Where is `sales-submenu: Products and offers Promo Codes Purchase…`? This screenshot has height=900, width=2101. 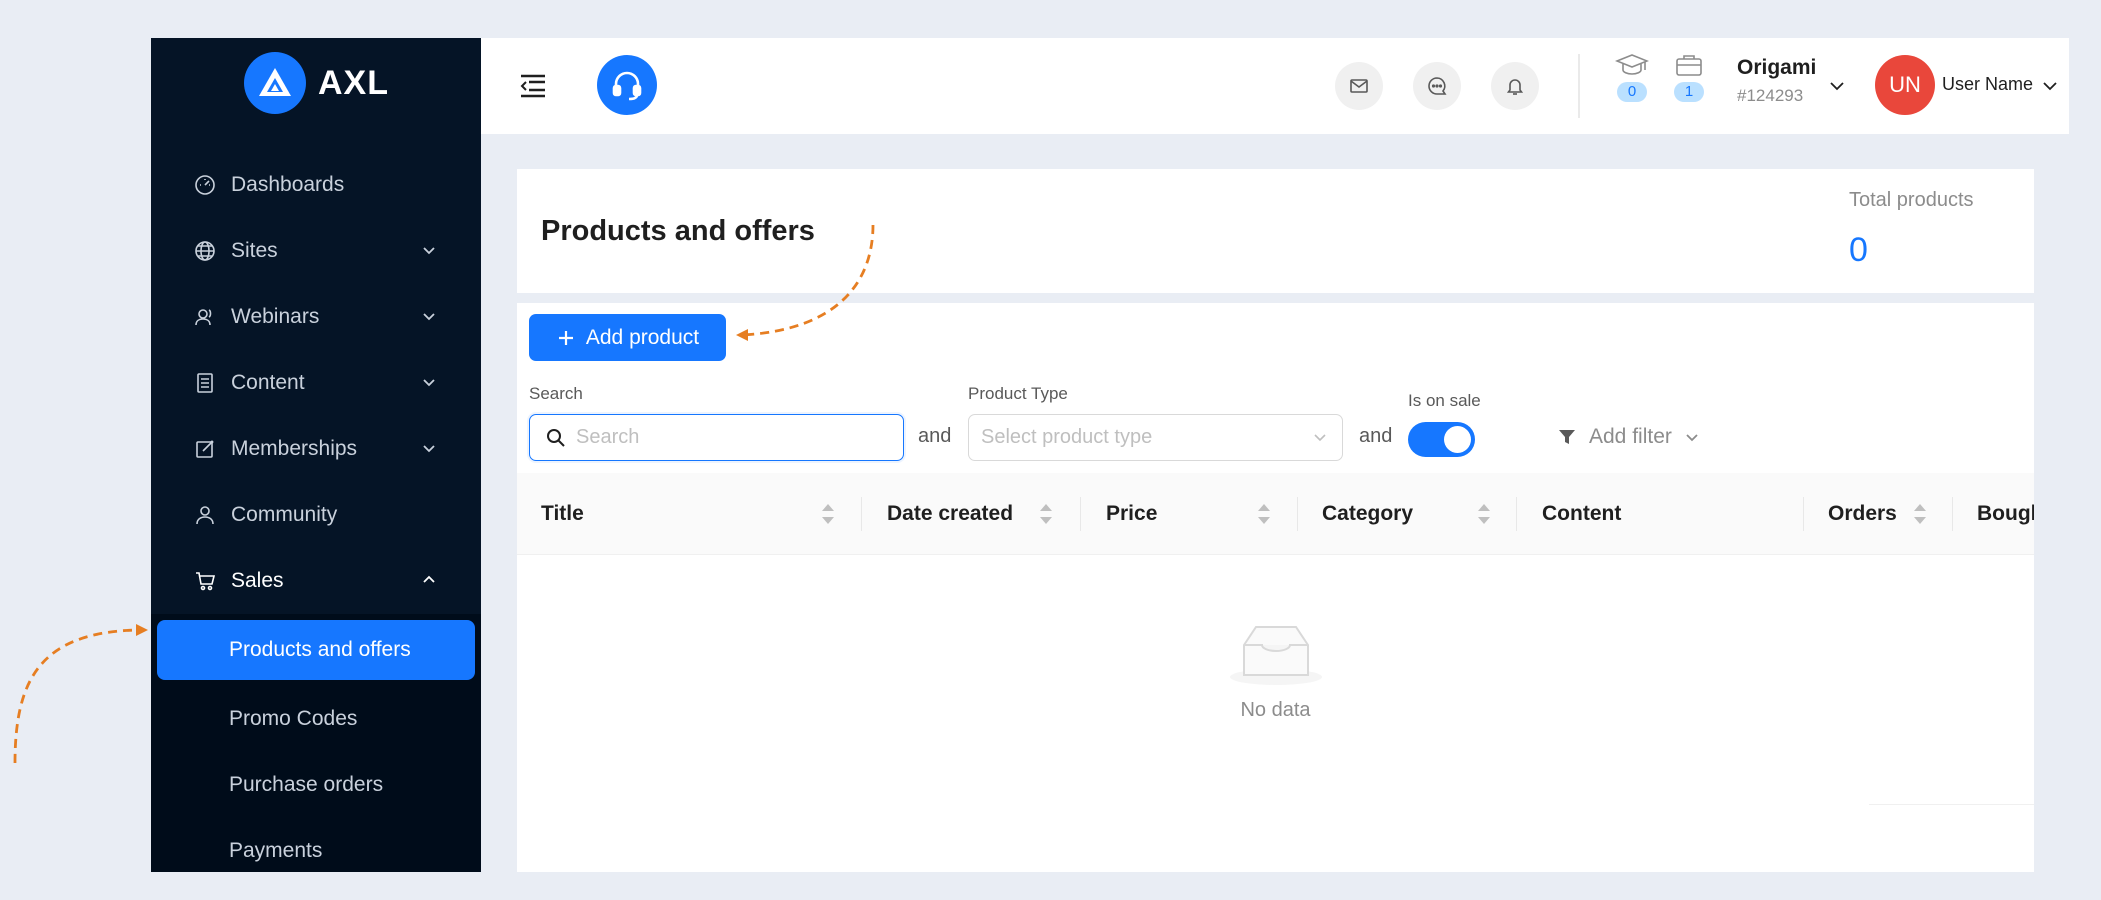 sales-submenu: Products and offers Promo Codes Purchase… is located at coordinates (316, 743).